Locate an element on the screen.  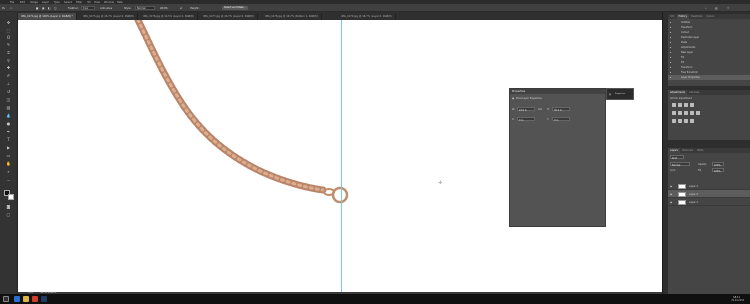
link-dimensions-icon: GO is located at coordinates (540, 109).